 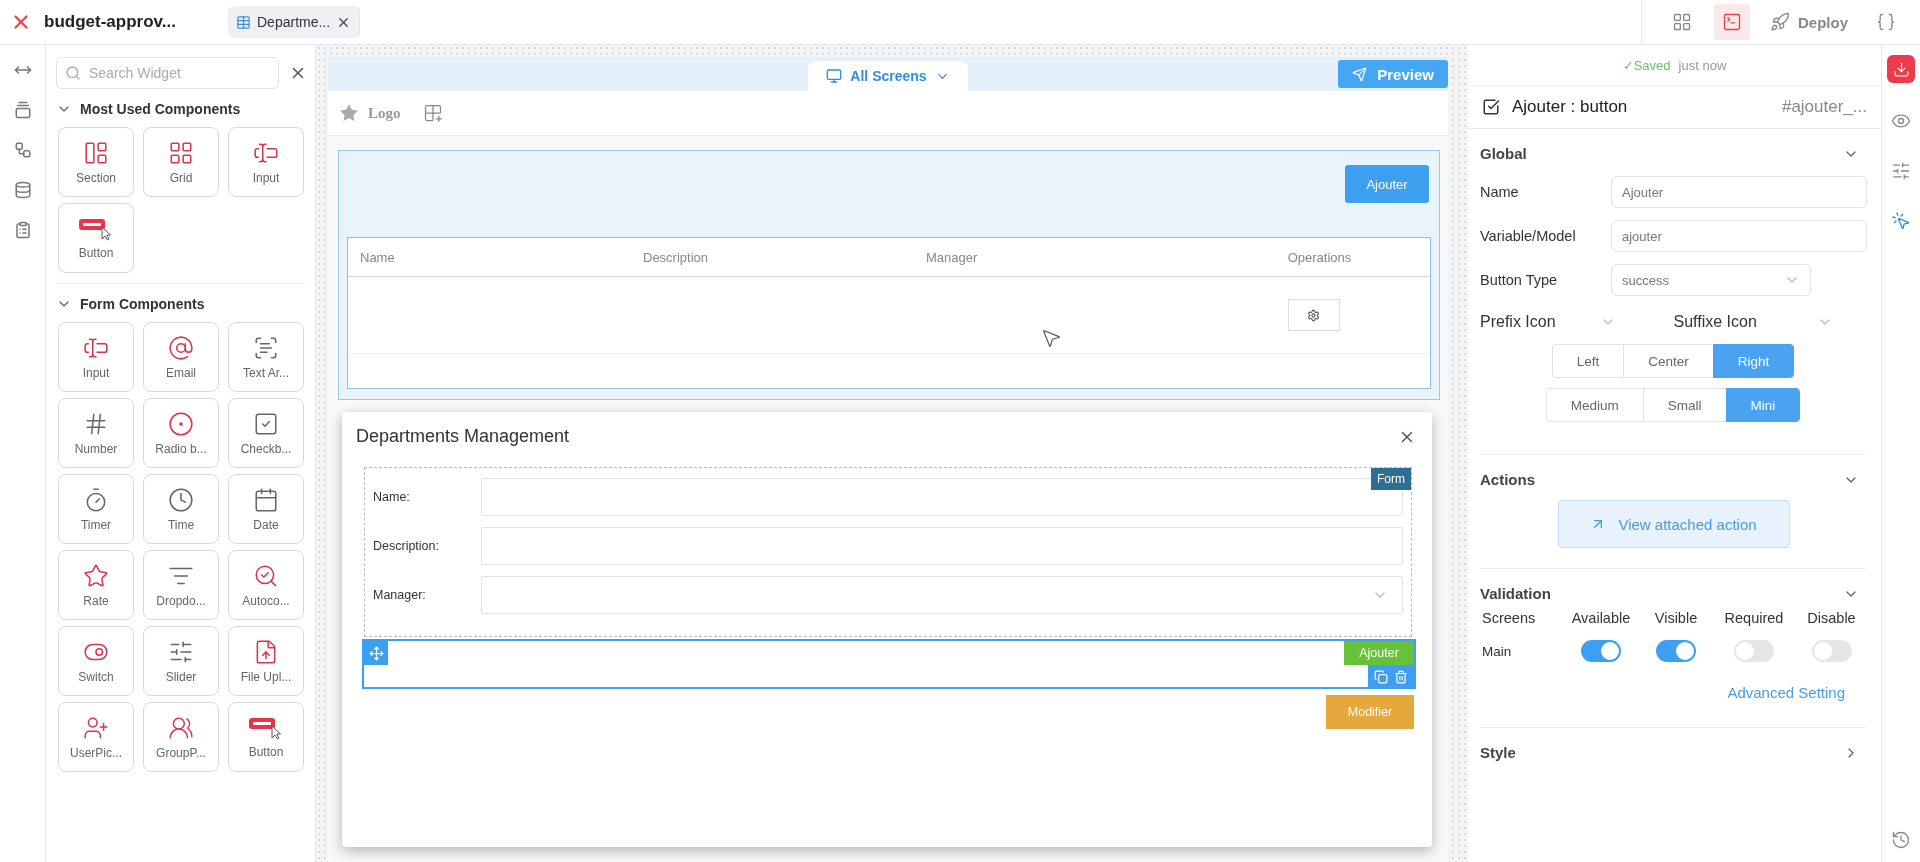 I want to click on widget-tile: Time, so click(x=181, y=509).